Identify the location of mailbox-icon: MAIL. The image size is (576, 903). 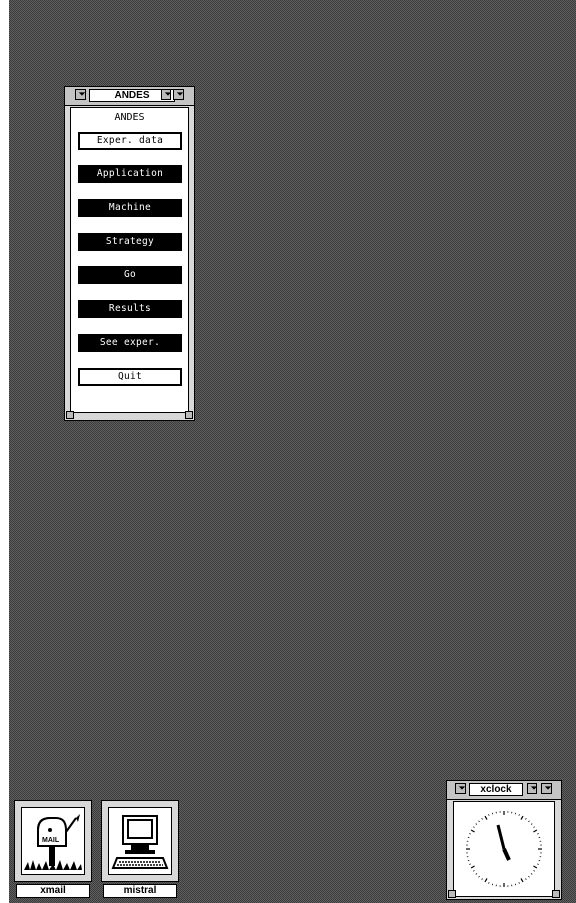
(53, 841).